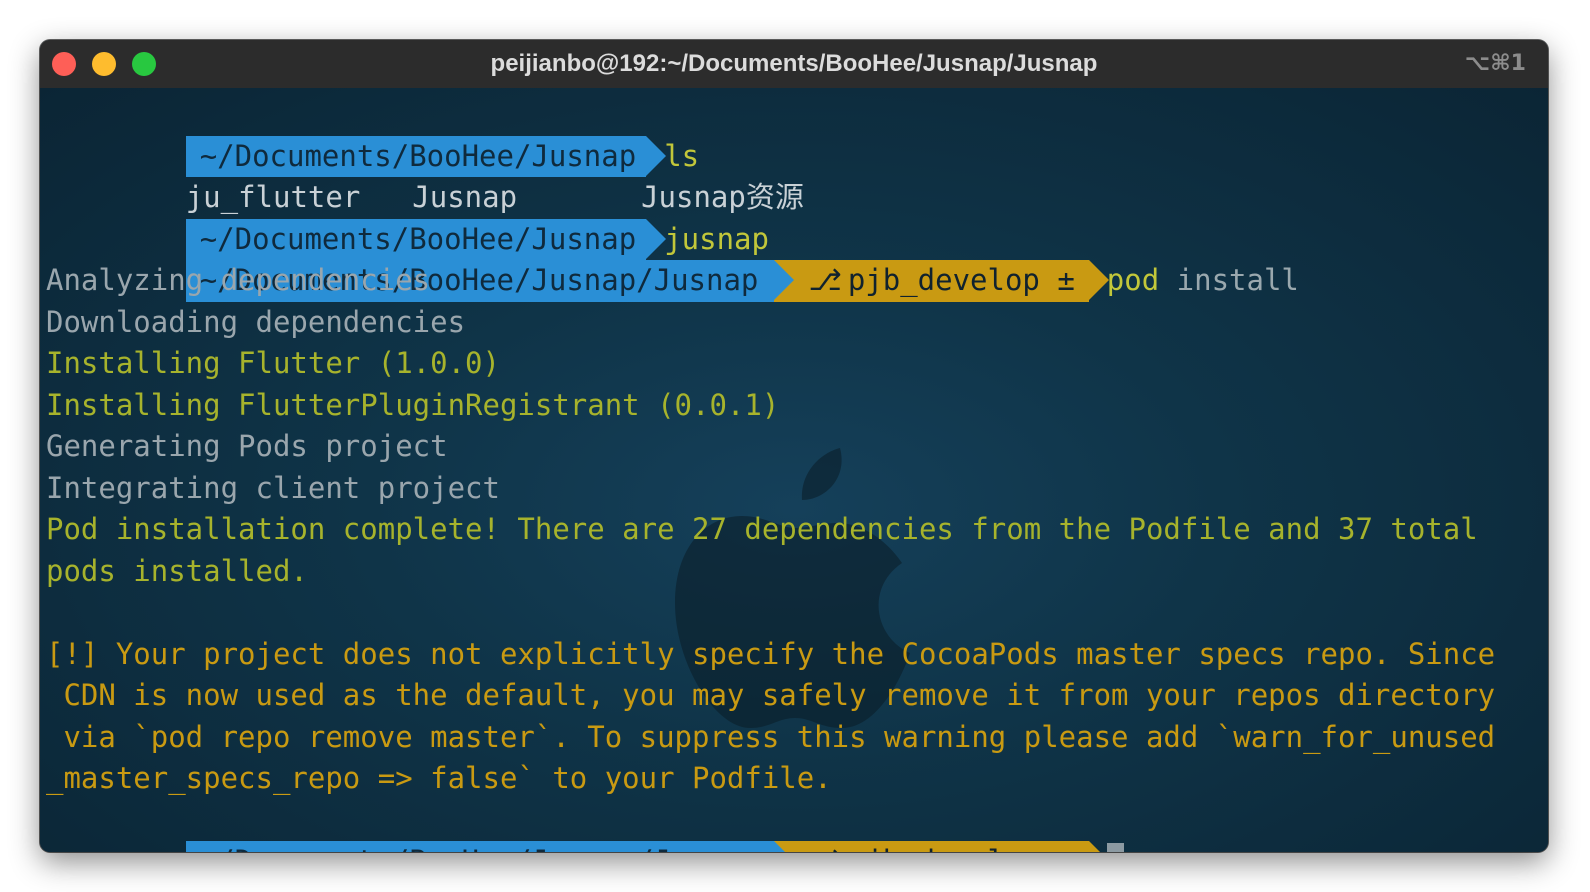 Image resolution: width=1590 pixels, height=892 pixels. What do you see at coordinates (238, 280) in the screenshot?
I see `output-line: Analyzing dependencies` at bounding box center [238, 280].